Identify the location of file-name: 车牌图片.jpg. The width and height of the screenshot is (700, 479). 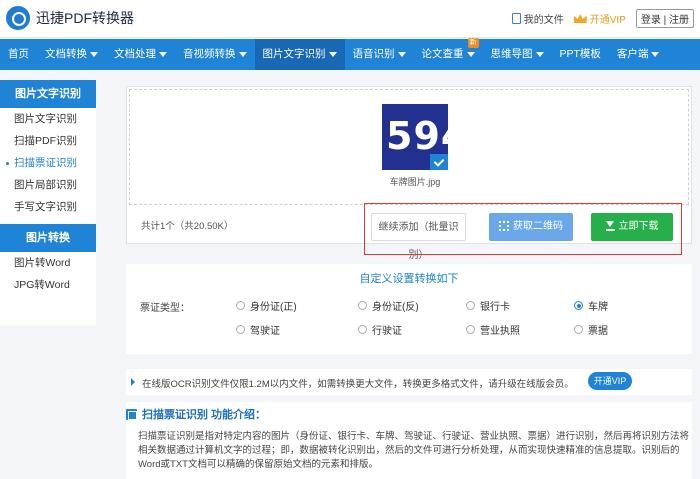
(415, 182).